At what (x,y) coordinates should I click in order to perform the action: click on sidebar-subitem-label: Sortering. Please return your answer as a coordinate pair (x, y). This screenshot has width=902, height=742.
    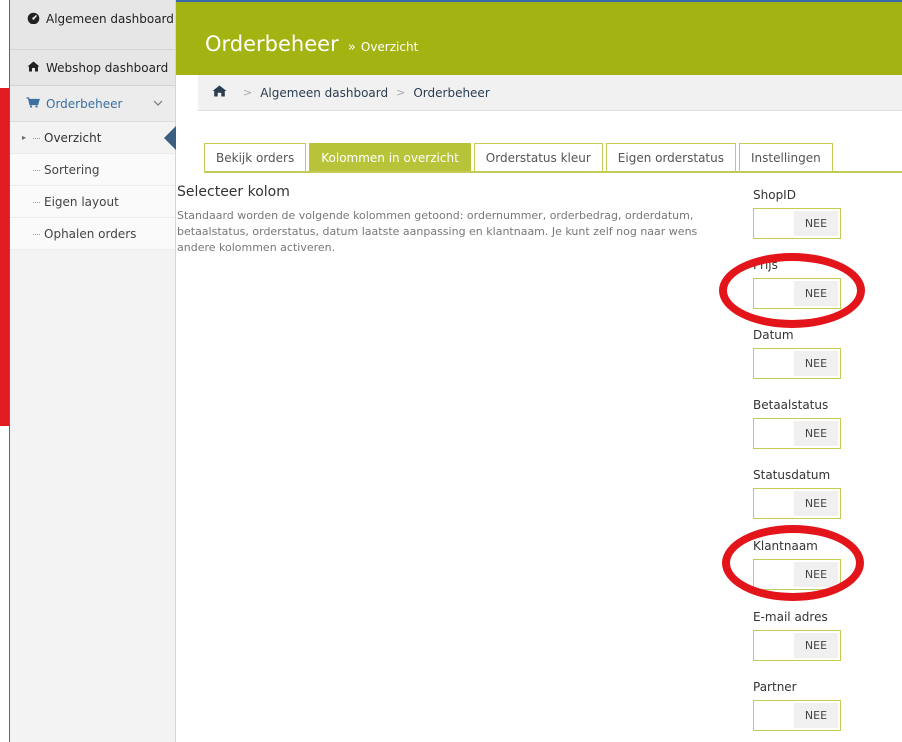
    Looking at the image, I should click on (72, 169).